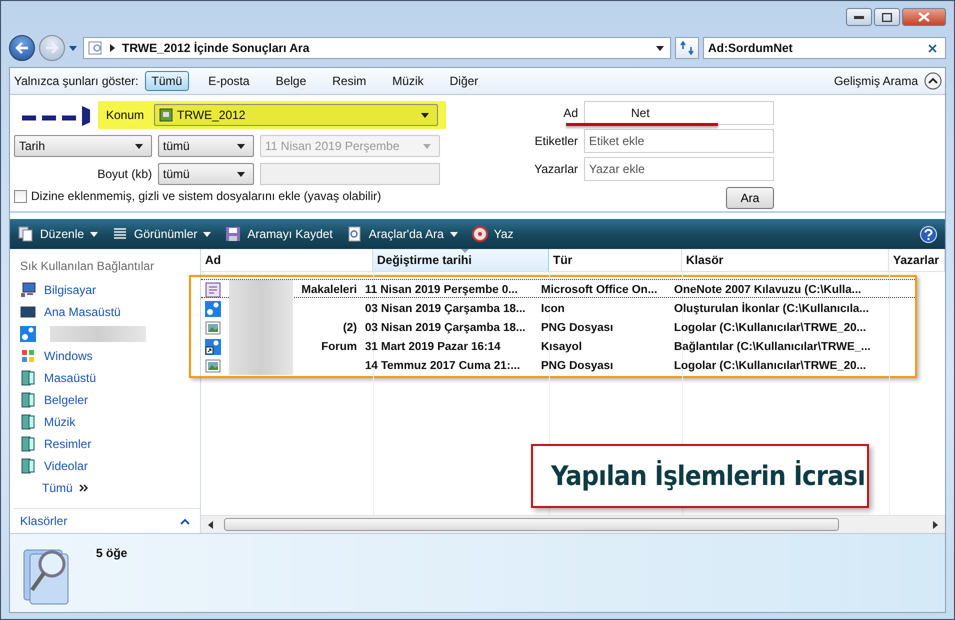 This screenshot has width=955, height=620. Describe the element at coordinates (377, 48) in the screenshot. I see `address-bar: TRWE_2012 İçinde Sonuçları Ara` at that location.